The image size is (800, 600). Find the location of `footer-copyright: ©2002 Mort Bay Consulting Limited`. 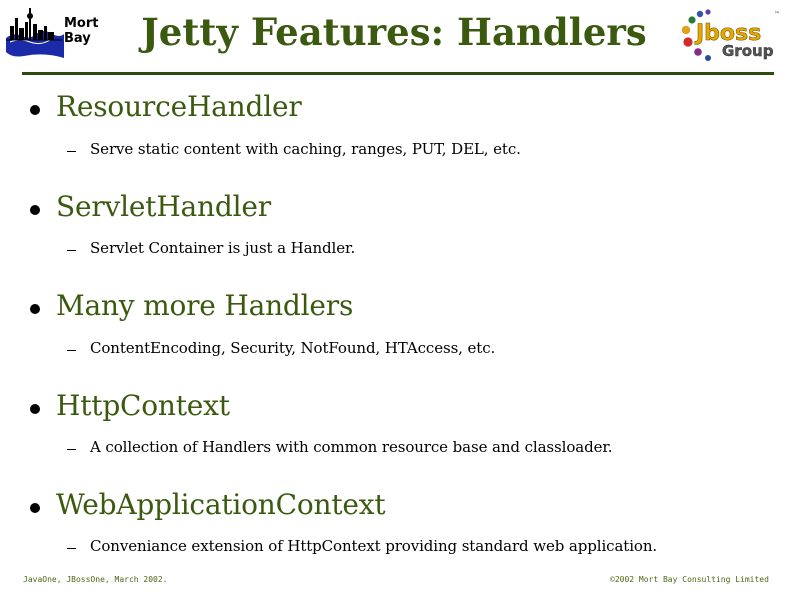

footer-copyright: ©2002 Mort Bay Consulting Limited is located at coordinates (689, 579).